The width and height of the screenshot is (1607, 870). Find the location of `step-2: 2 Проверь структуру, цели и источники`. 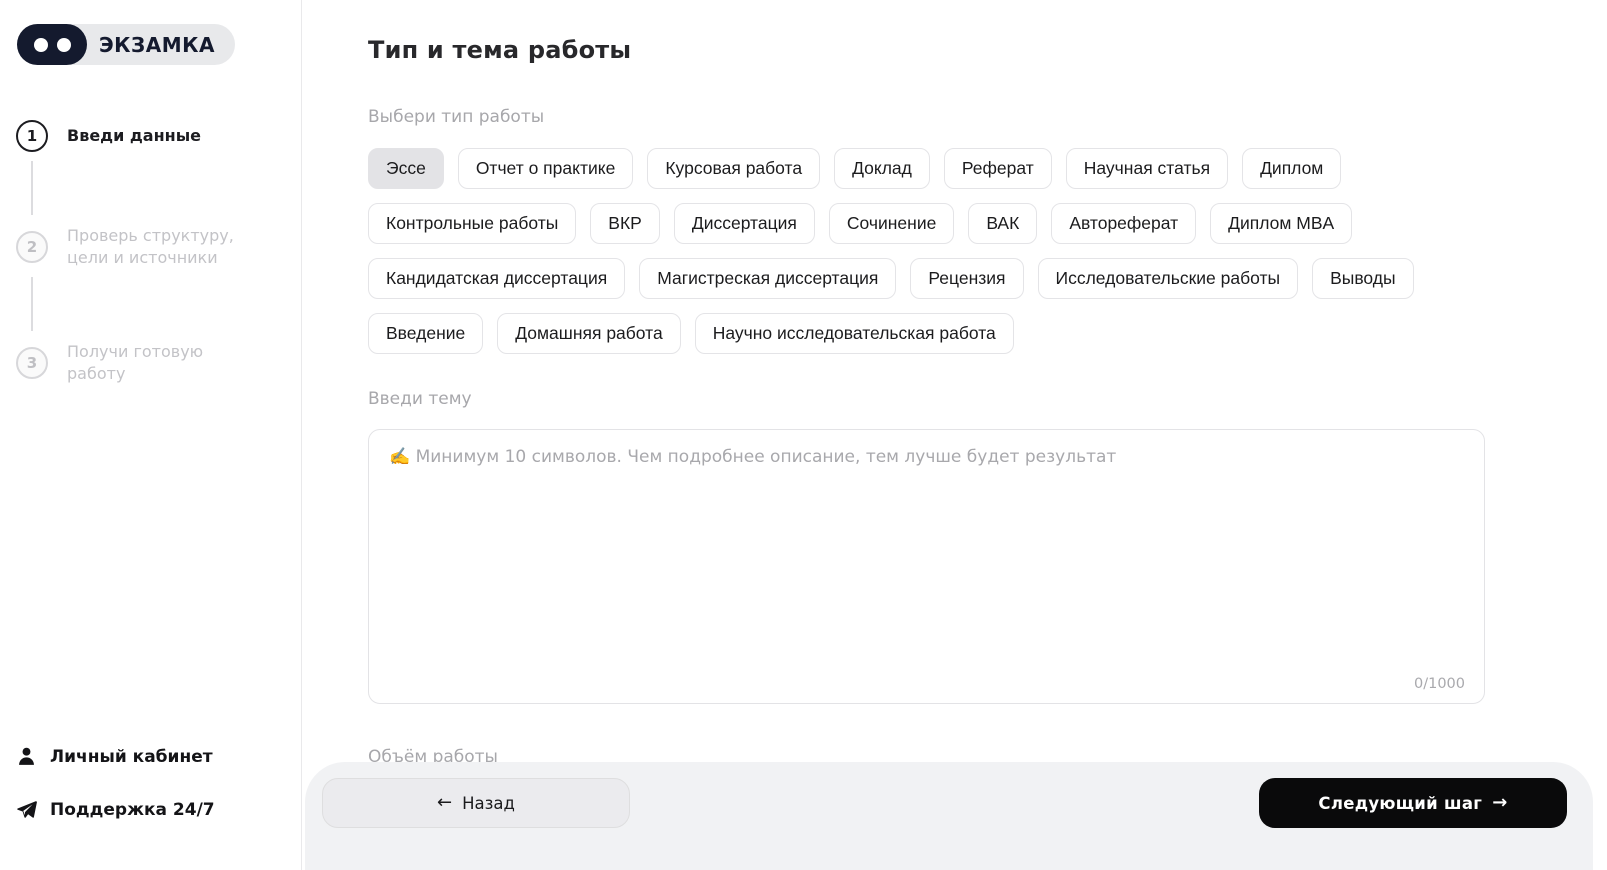

step-2: 2 Проверь структуру, цели и источники is located at coordinates (136, 246).